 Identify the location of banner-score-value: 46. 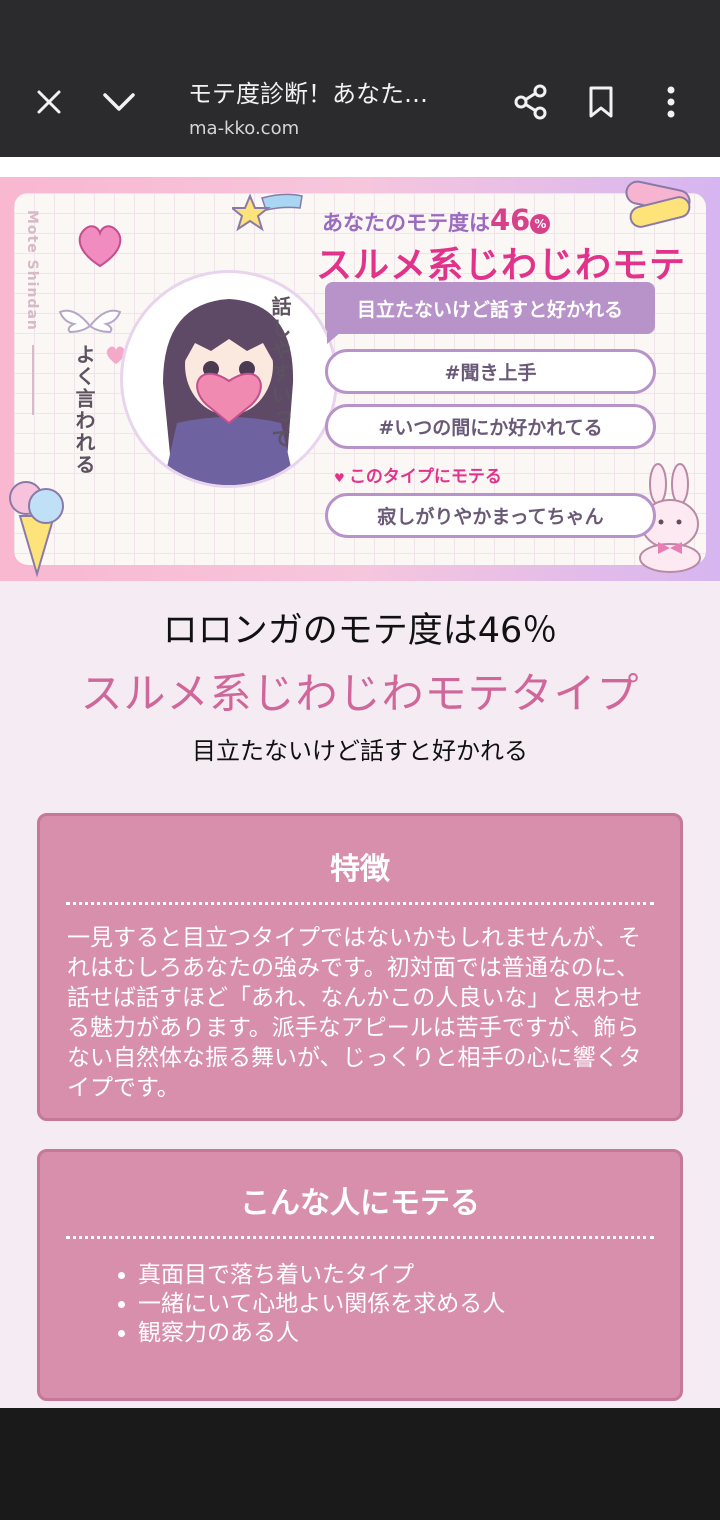
(510, 220).